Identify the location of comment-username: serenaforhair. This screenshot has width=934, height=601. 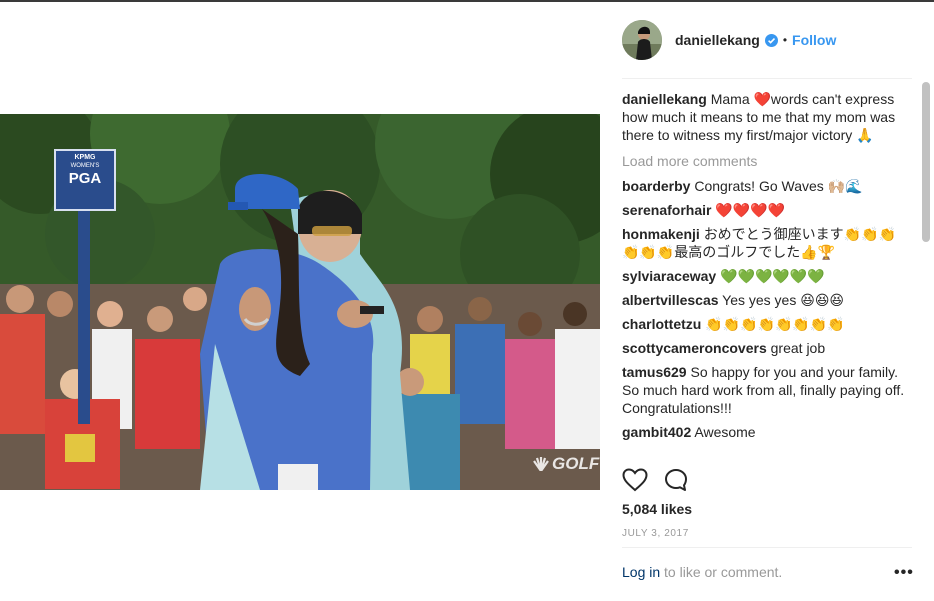
(666, 210).